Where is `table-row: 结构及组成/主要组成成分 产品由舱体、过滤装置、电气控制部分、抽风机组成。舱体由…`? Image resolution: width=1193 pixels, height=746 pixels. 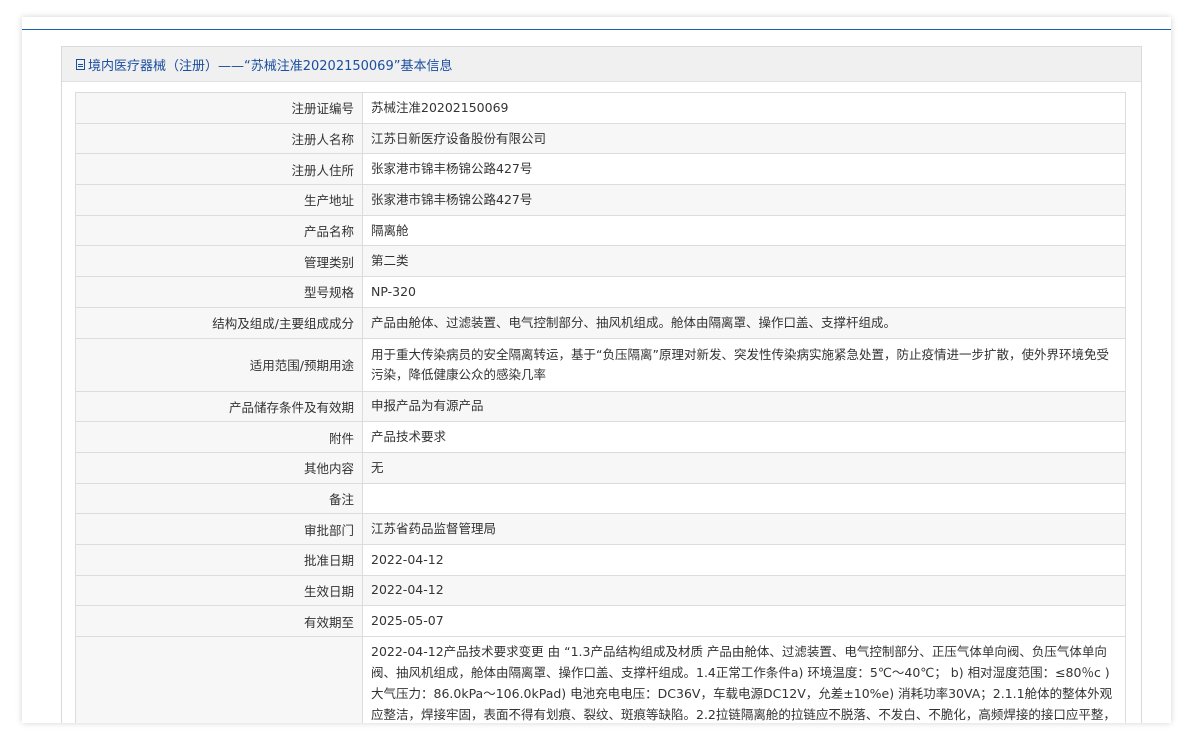
table-row: 结构及组成/主要组成成分 产品由舱体、过滤装置、电气控制部分、抽风机组成。舱体由… is located at coordinates (600, 322).